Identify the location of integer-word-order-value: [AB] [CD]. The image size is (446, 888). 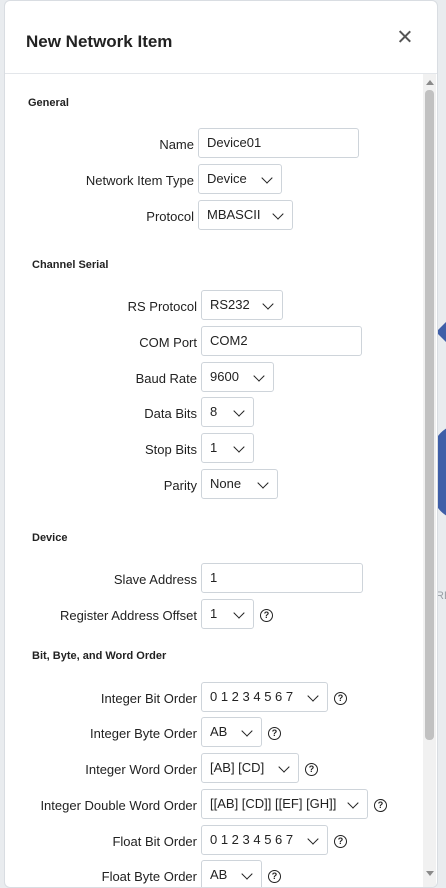
(237, 767).